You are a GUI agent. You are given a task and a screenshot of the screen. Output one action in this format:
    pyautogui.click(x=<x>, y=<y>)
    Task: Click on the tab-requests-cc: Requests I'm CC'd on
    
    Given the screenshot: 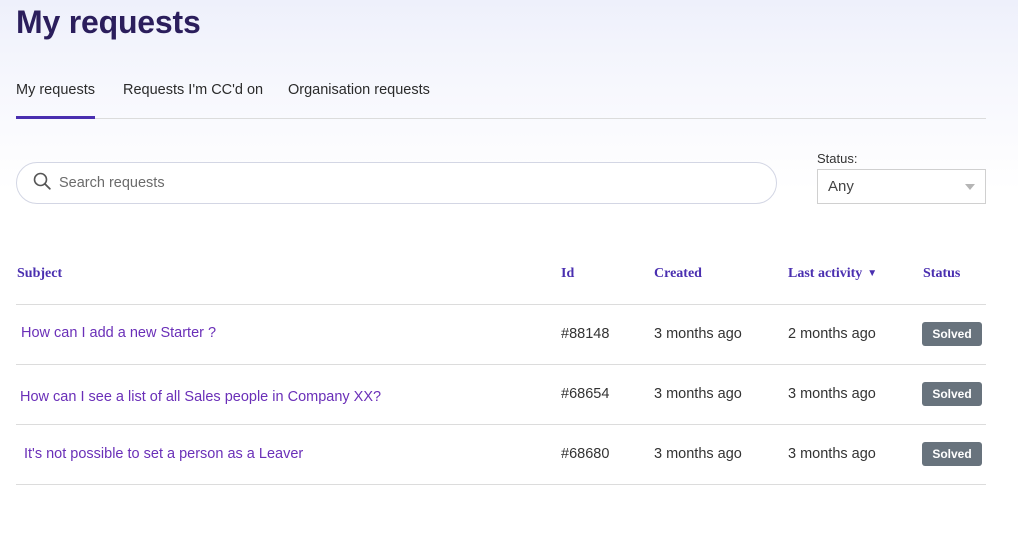 What is the action you would take?
    pyautogui.click(x=193, y=100)
    